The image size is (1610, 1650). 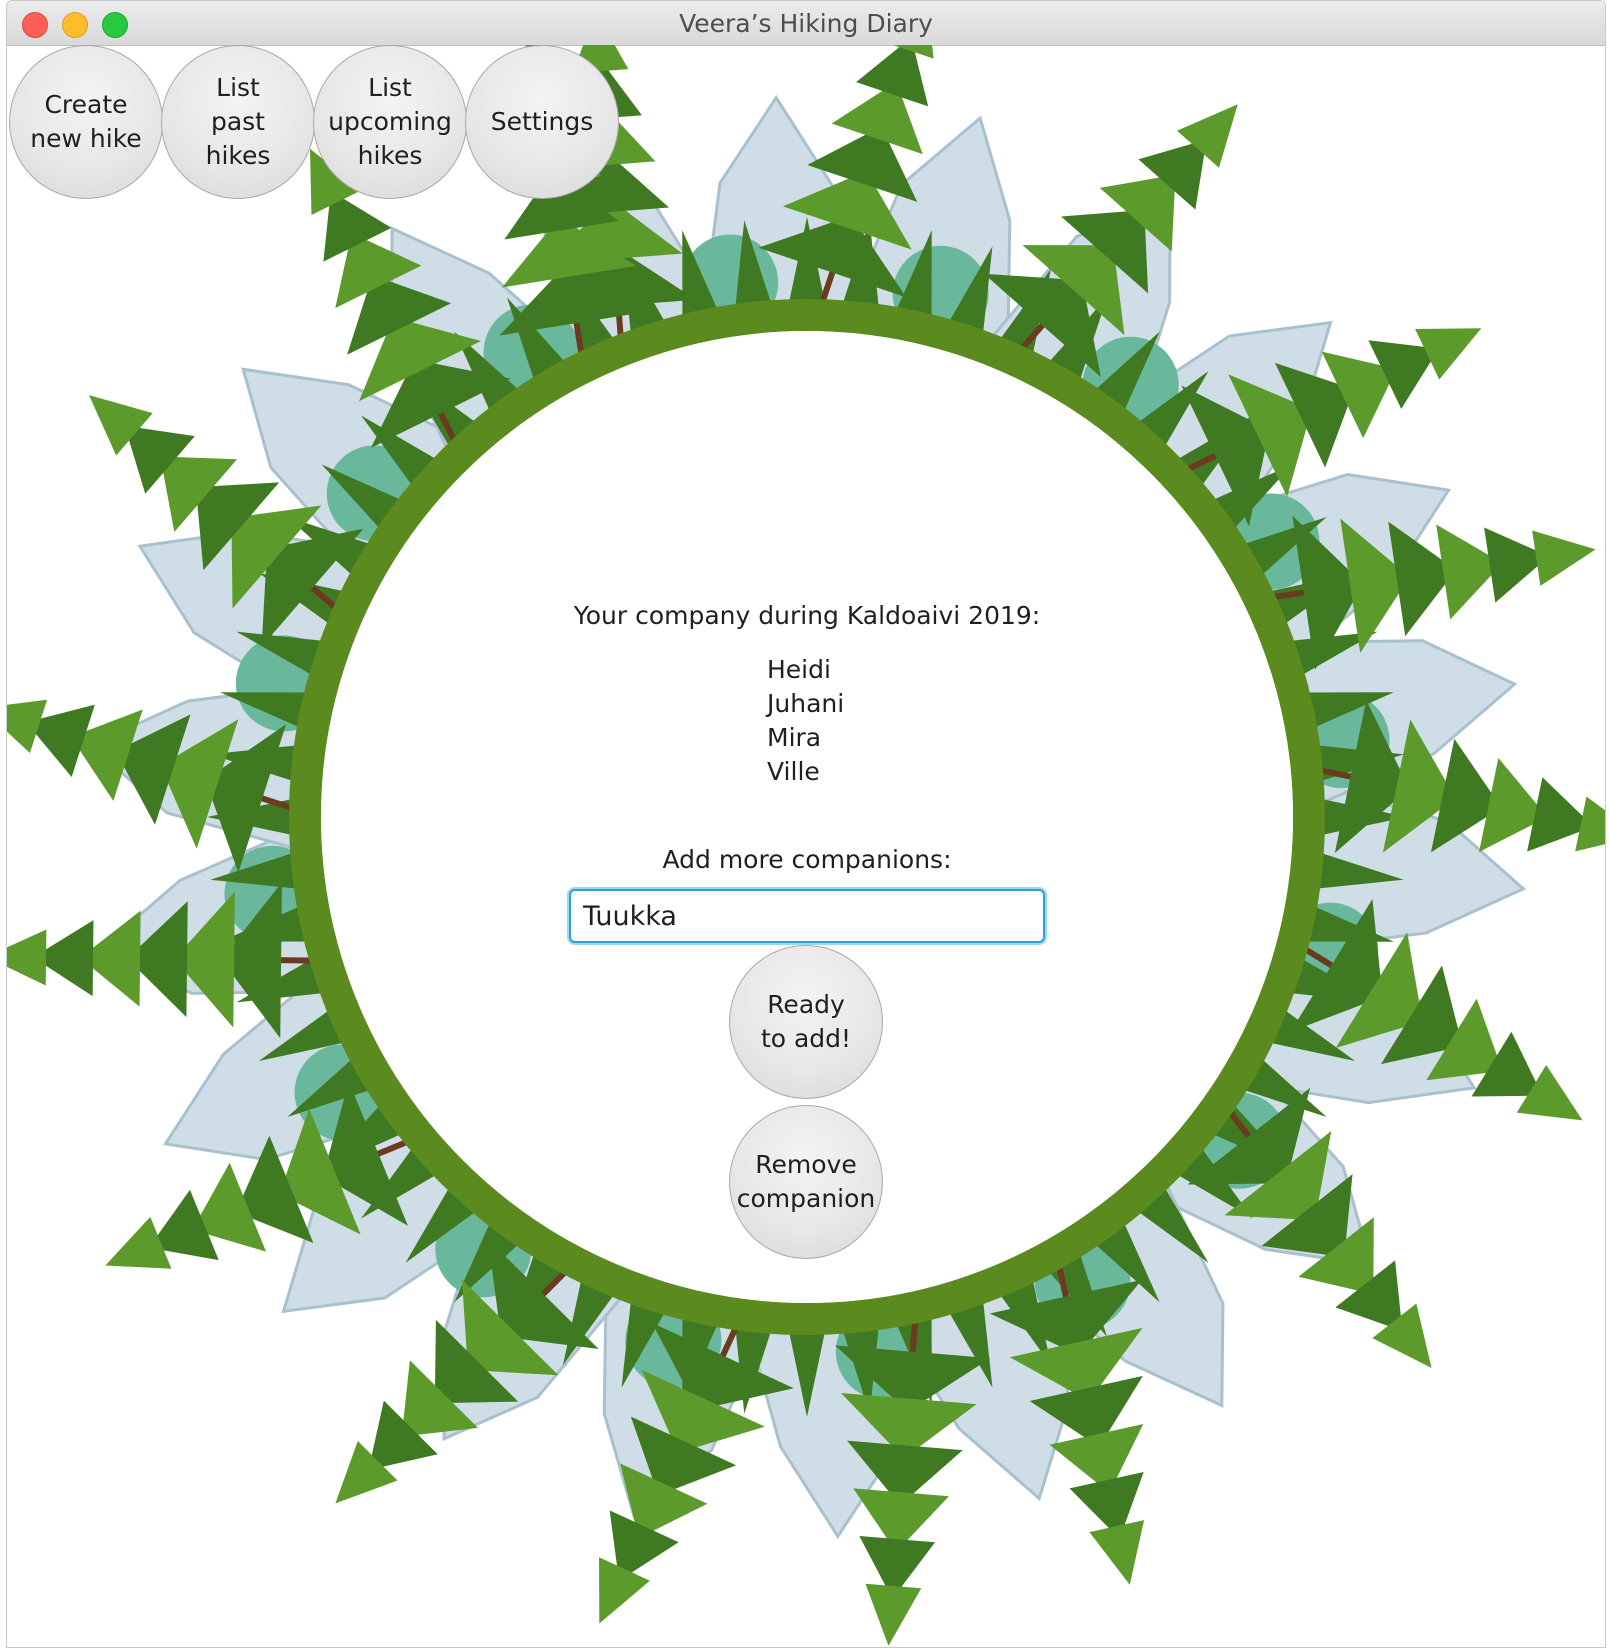 What do you see at coordinates (542, 122) in the screenshot?
I see `settings-button: Settings` at bounding box center [542, 122].